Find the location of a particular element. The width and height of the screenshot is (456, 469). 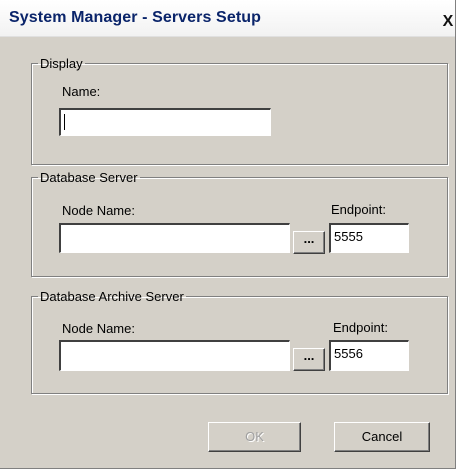

archive-endpoint-label: Endpoint: is located at coordinates (360, 327).